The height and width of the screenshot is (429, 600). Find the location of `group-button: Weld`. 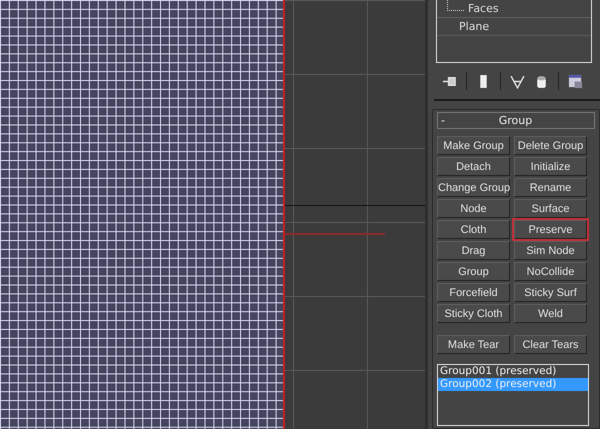

group-button: Weld is located at coordinates (550, 313).